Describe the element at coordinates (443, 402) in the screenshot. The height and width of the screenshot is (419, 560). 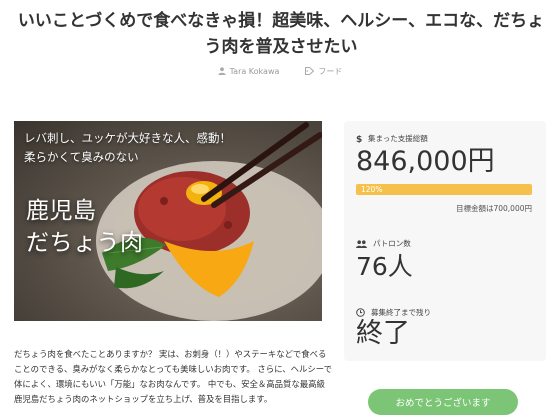
I see `congratulations-button: おめでとうございます` at that location.